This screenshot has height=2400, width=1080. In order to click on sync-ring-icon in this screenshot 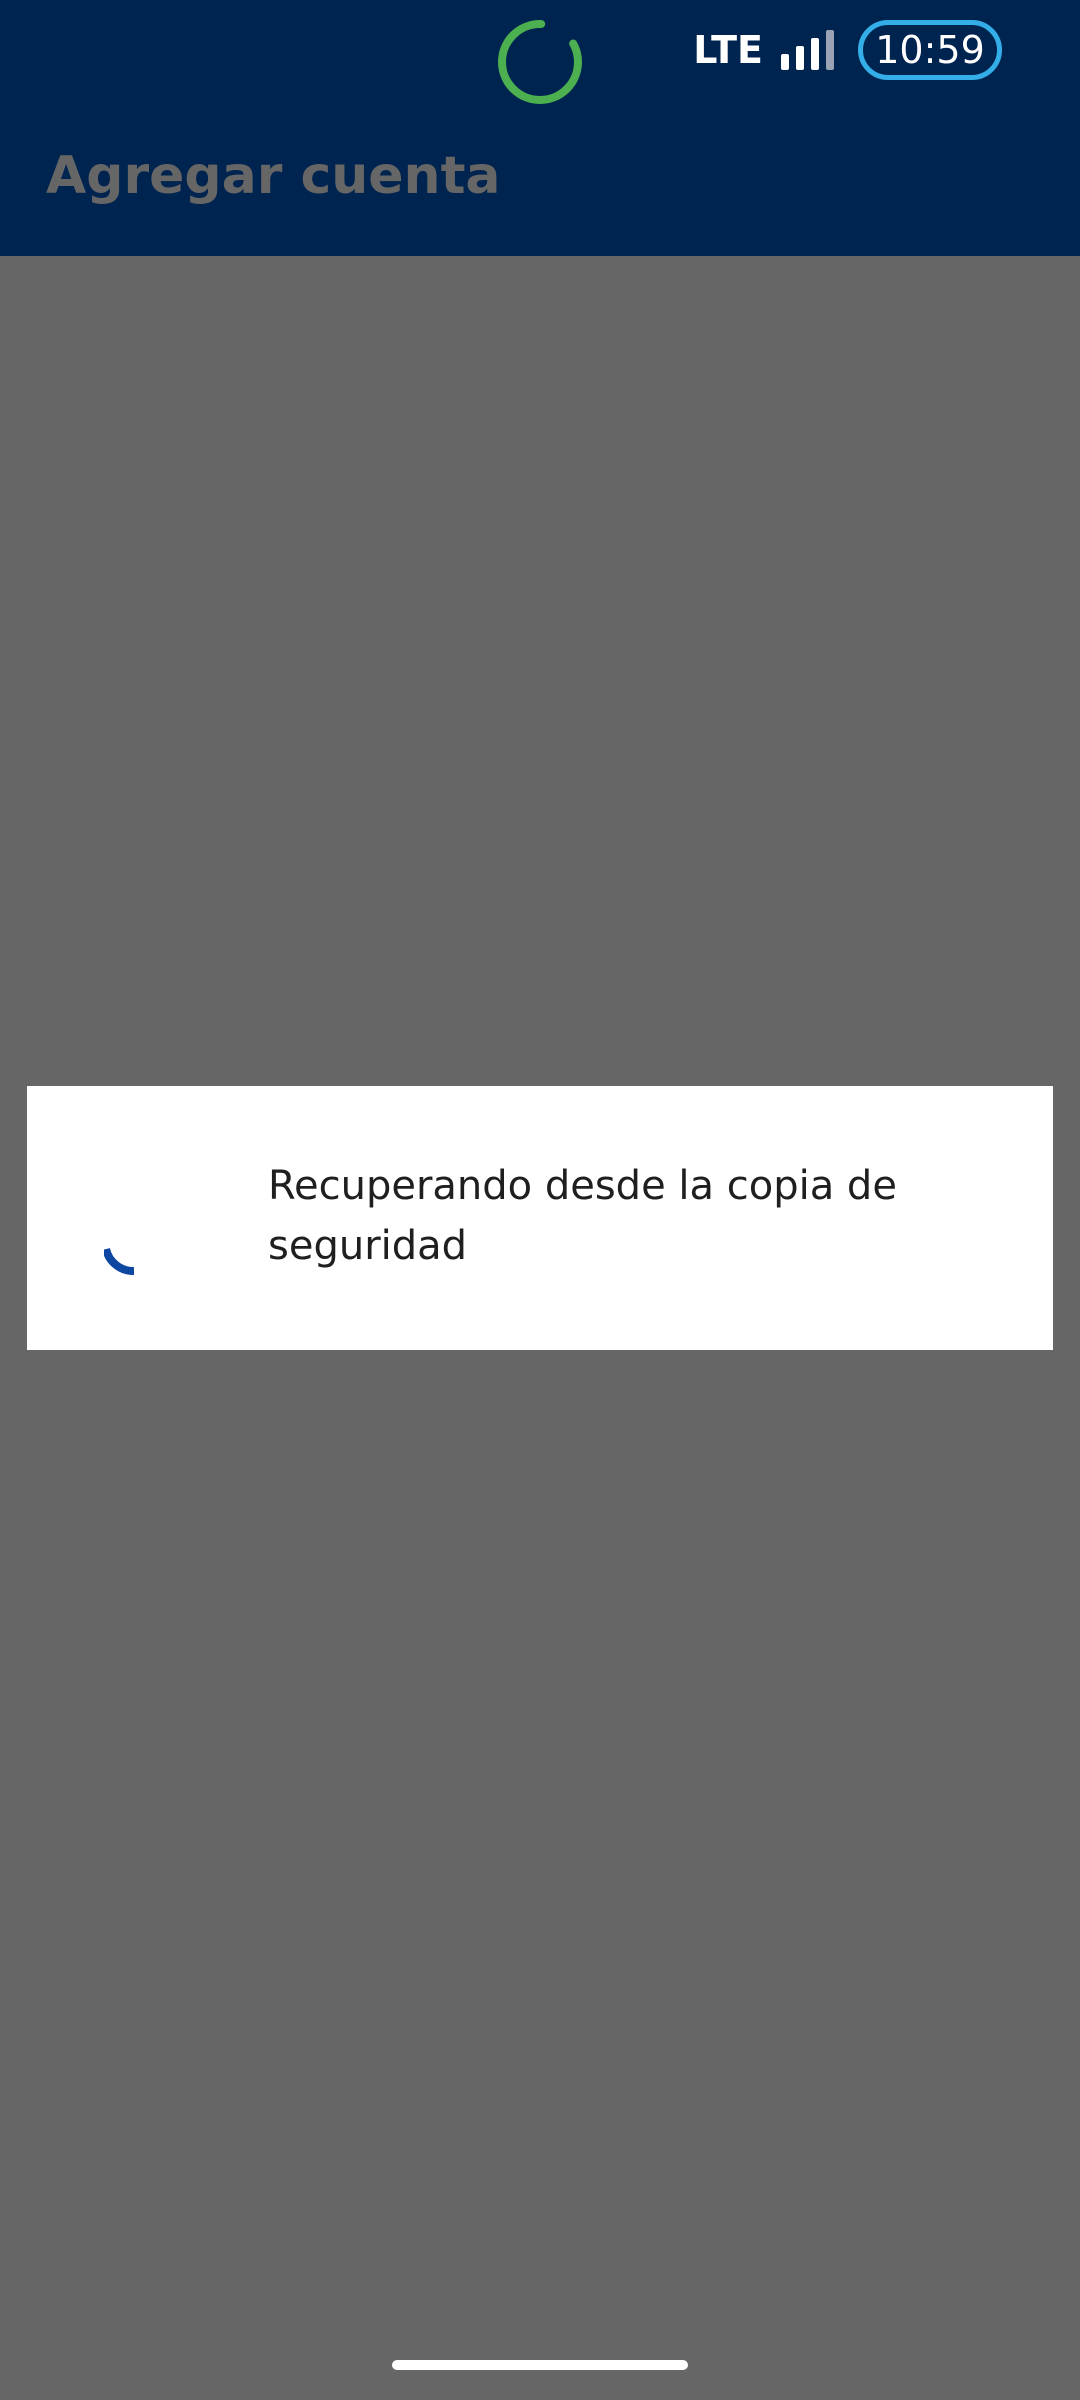, I will do `click(540, 62)`.